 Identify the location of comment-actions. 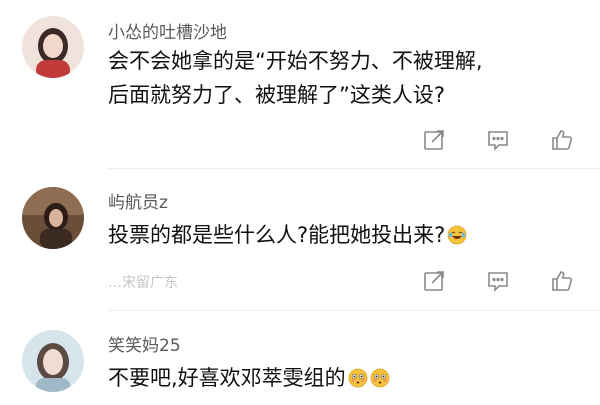
(300, 141).